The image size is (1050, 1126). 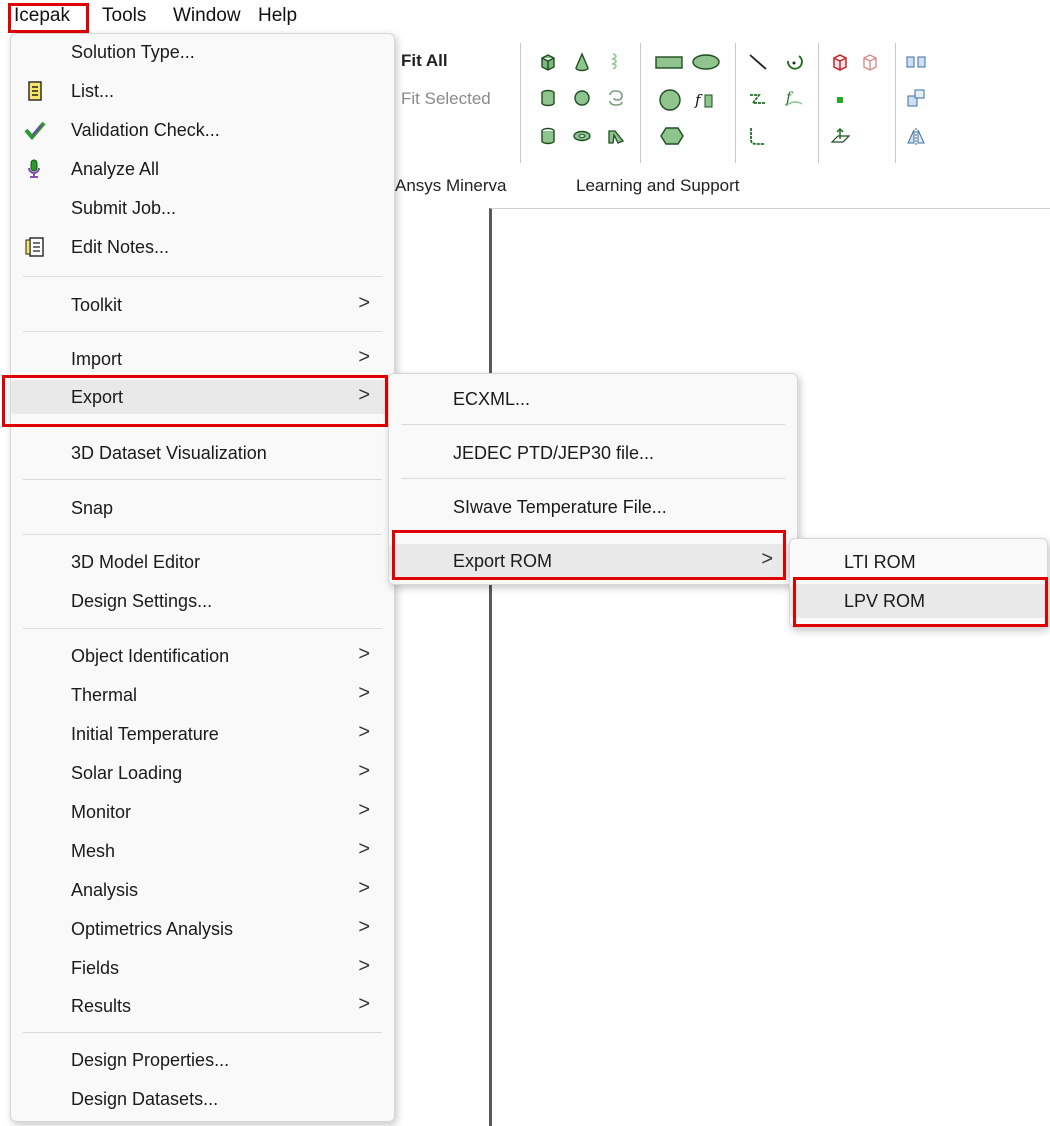 What do you see at coordinates (616, 136) in the screenshot?
I see `bondwire-icon` at bounding box center [616, 136].